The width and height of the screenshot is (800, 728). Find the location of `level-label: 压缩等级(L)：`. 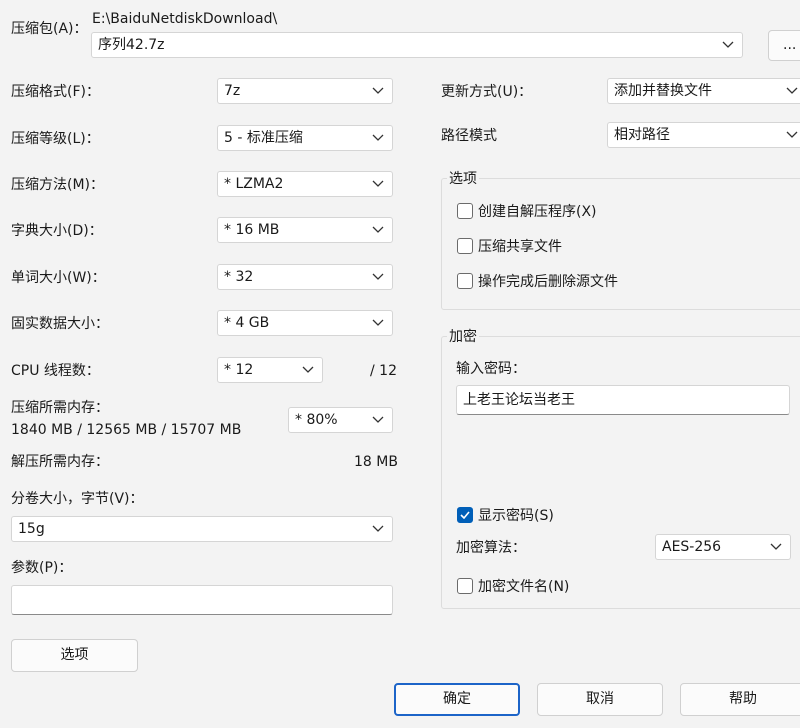

level-label: 压缩等级(L)： is located at coordinates (55, 139).